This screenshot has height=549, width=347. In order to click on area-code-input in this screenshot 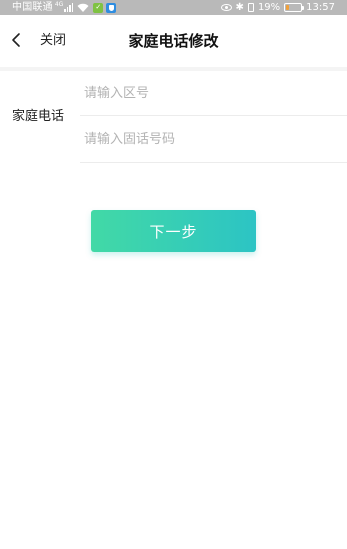, I will do `click(215, 93)`.